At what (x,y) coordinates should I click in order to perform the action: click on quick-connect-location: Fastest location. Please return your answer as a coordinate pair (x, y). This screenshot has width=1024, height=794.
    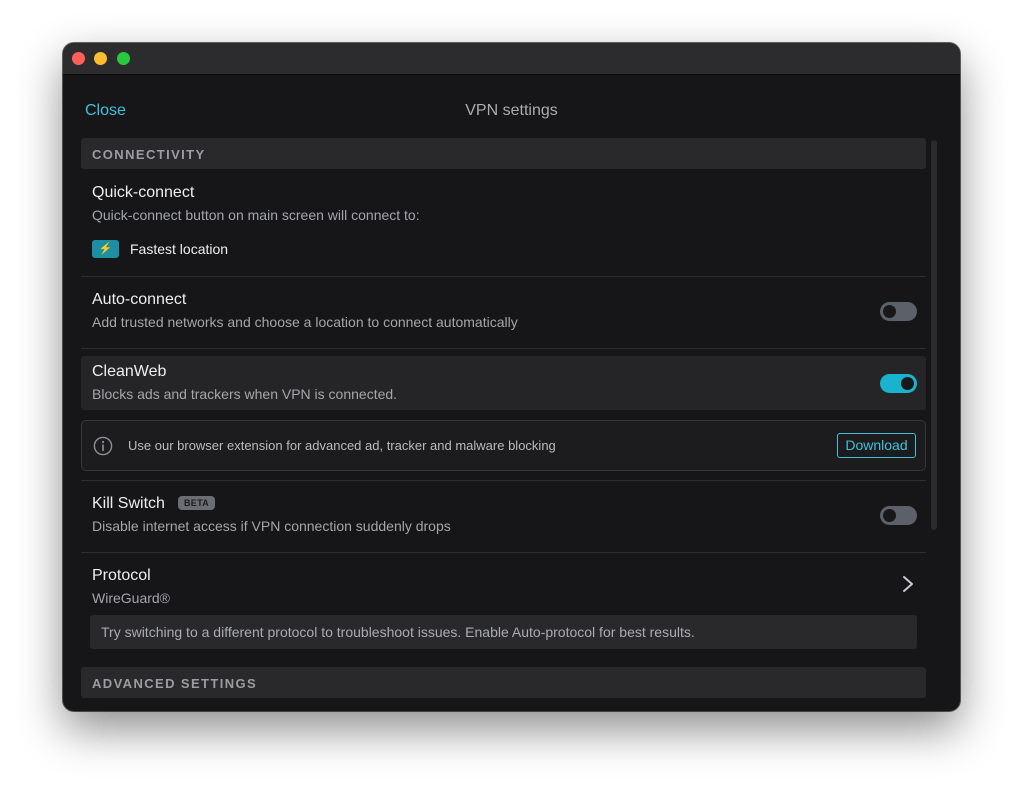
    Looking at the image, I should click on (179, 249).